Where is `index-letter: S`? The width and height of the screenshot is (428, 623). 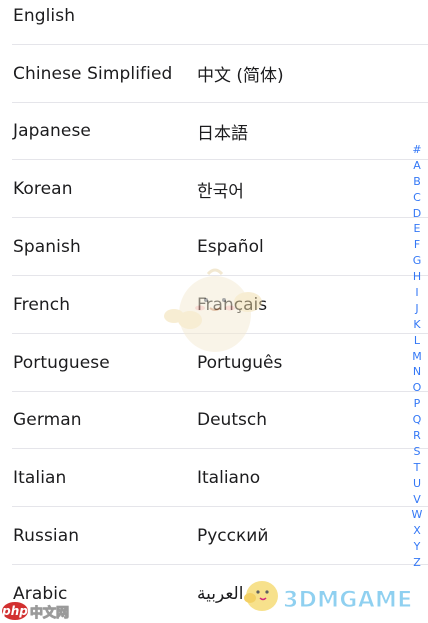
index-letter: S is located at coordinates (417, 452).